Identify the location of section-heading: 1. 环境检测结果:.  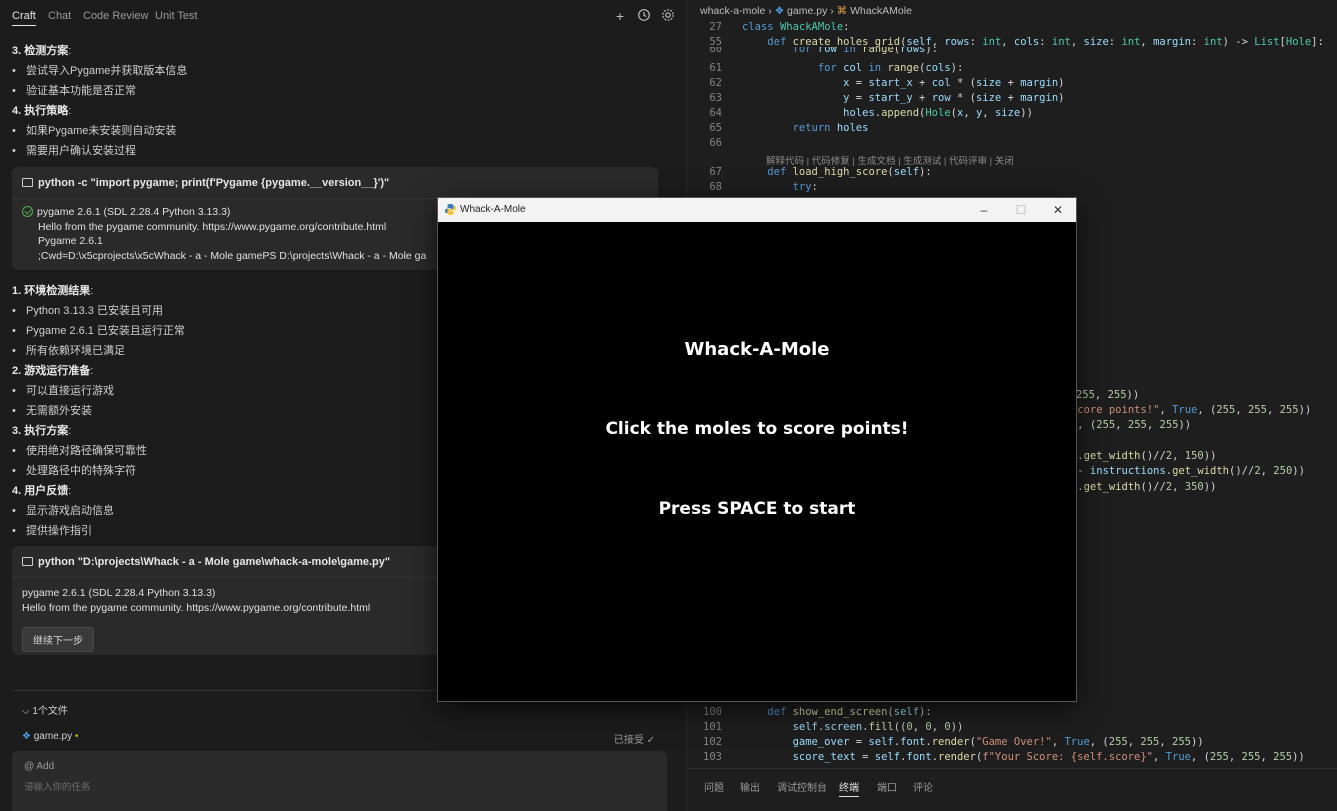
(52, 290).